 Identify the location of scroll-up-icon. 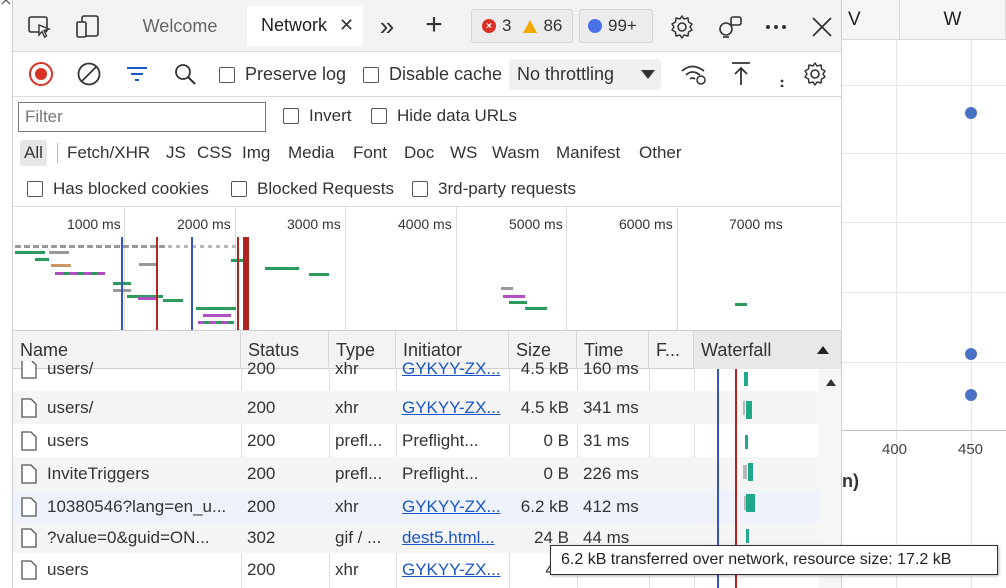
(831, 382).